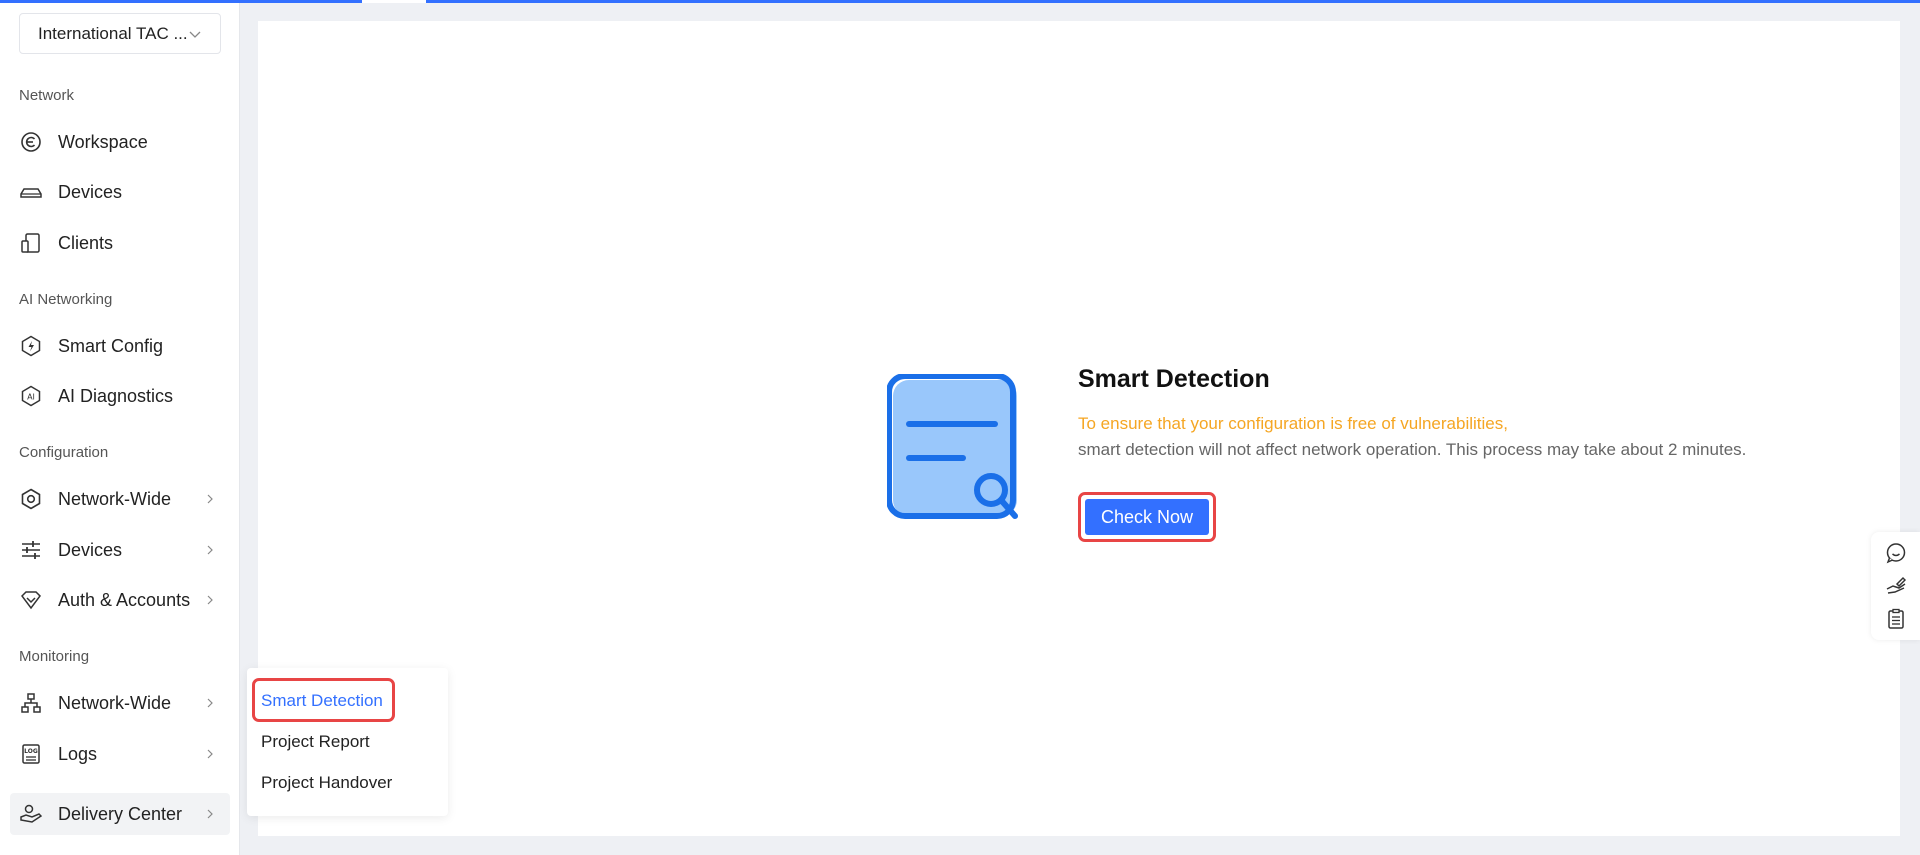  I want to click on gear-icon, so click(31, 499).